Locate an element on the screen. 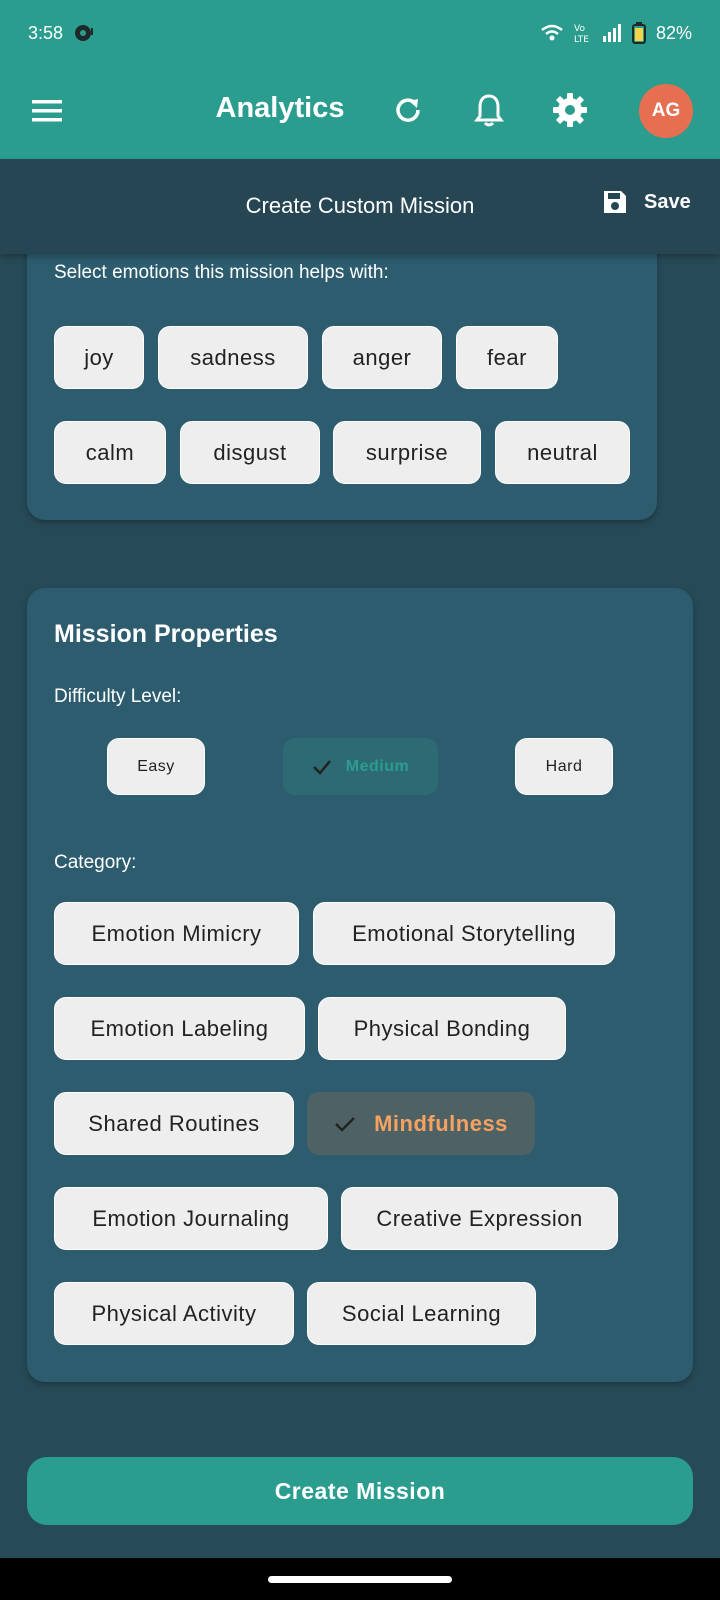  sub-header: Create Custom Mission Save is located at coordinates (360, 206).